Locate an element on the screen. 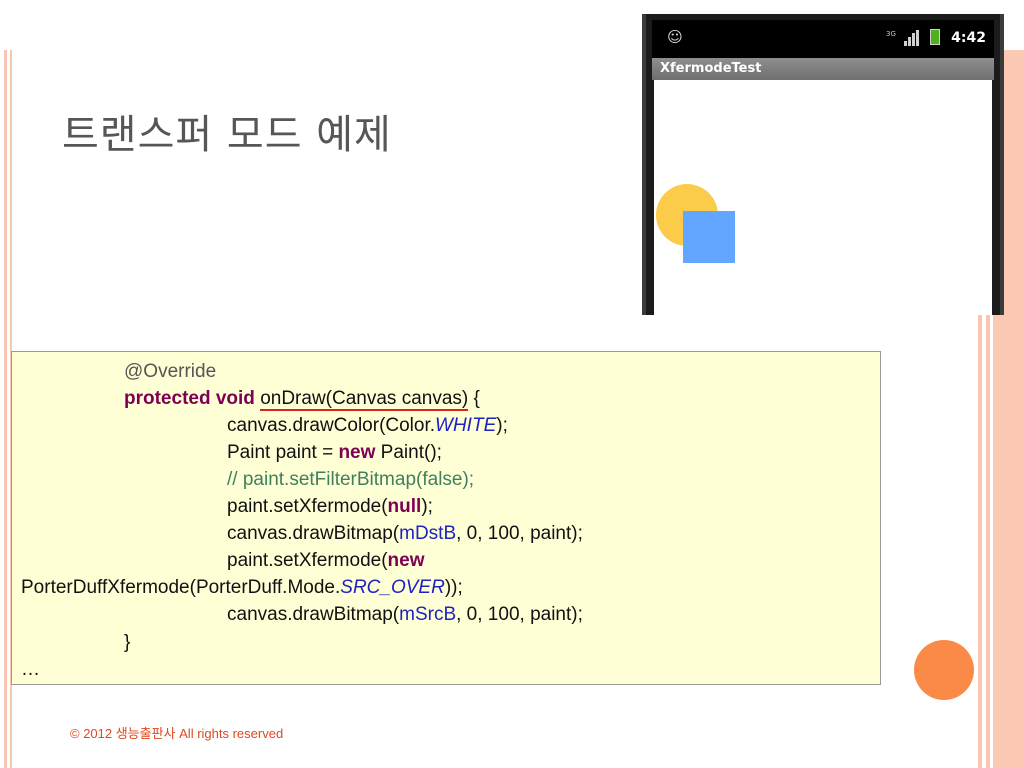  method-signature: onDraw(Canvas canvas) is located at coordinates (364, 399).